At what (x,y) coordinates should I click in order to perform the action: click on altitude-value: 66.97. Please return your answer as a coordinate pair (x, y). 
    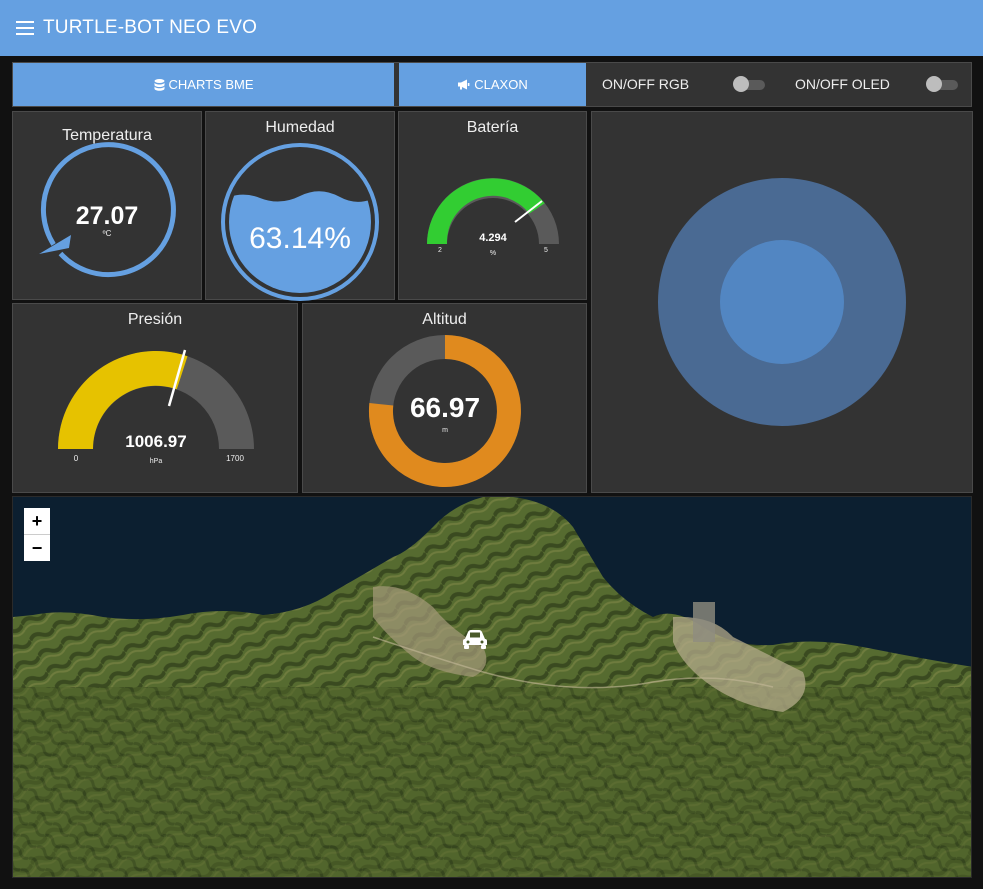
    Looking at the image, I should click on (445, 407).